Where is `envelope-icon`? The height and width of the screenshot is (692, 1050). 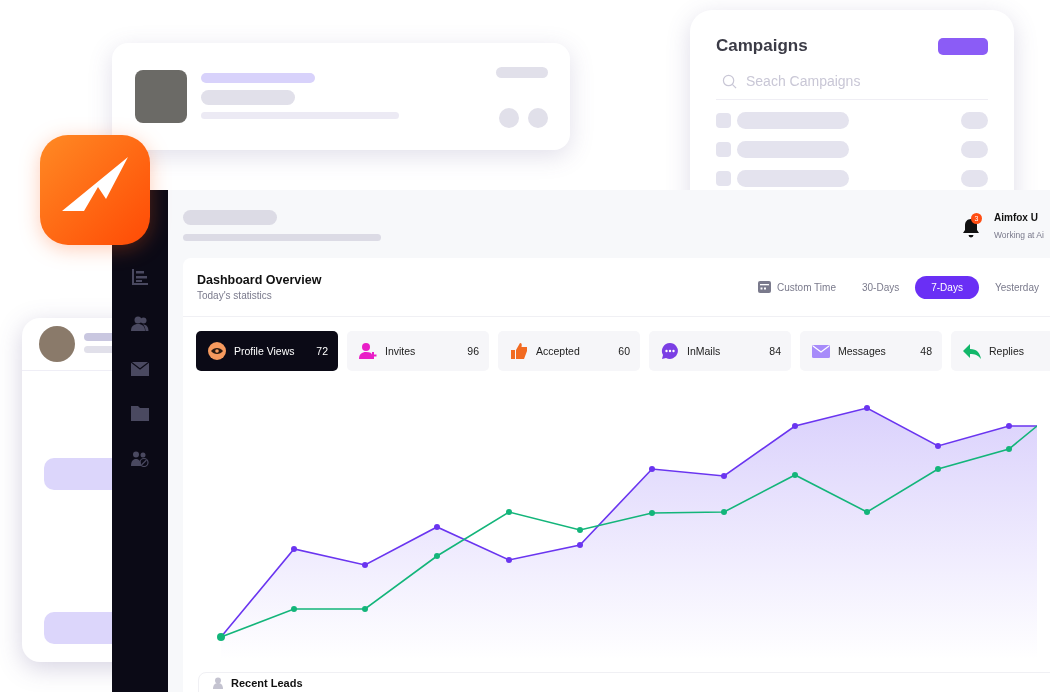
envelope-icon is located at coordinates (821, 351).